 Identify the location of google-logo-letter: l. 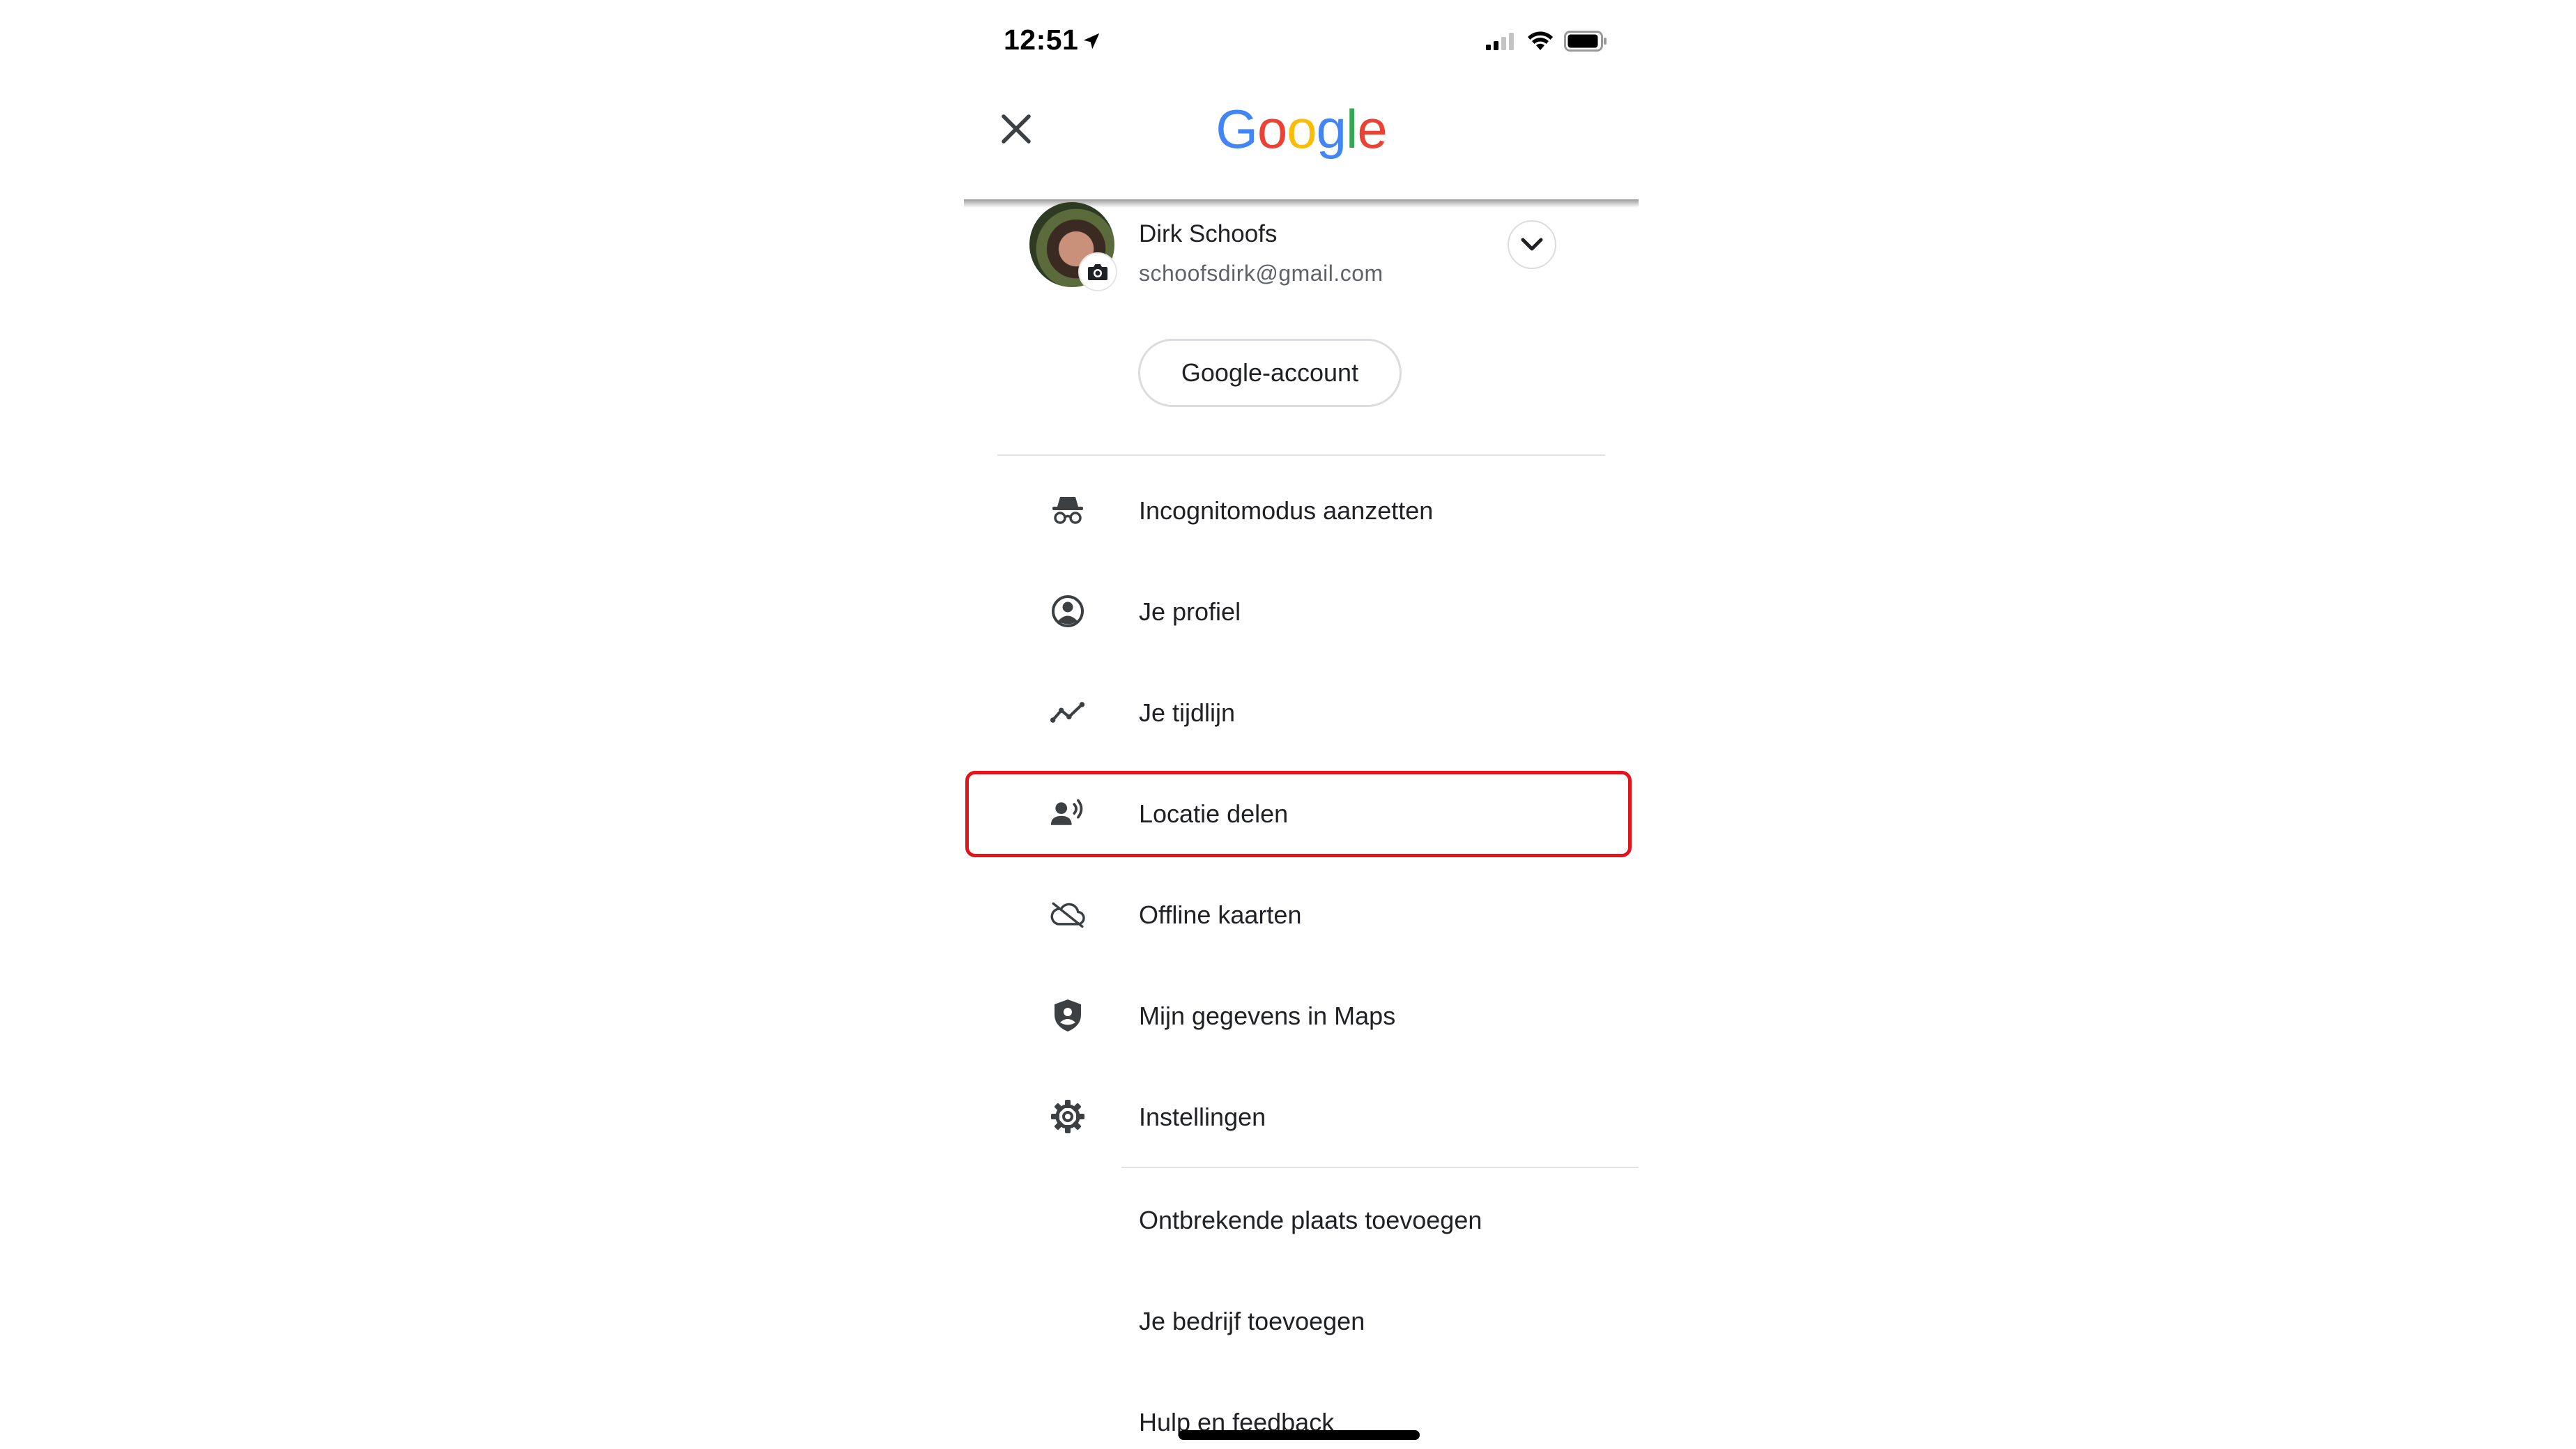
(1352, 129).